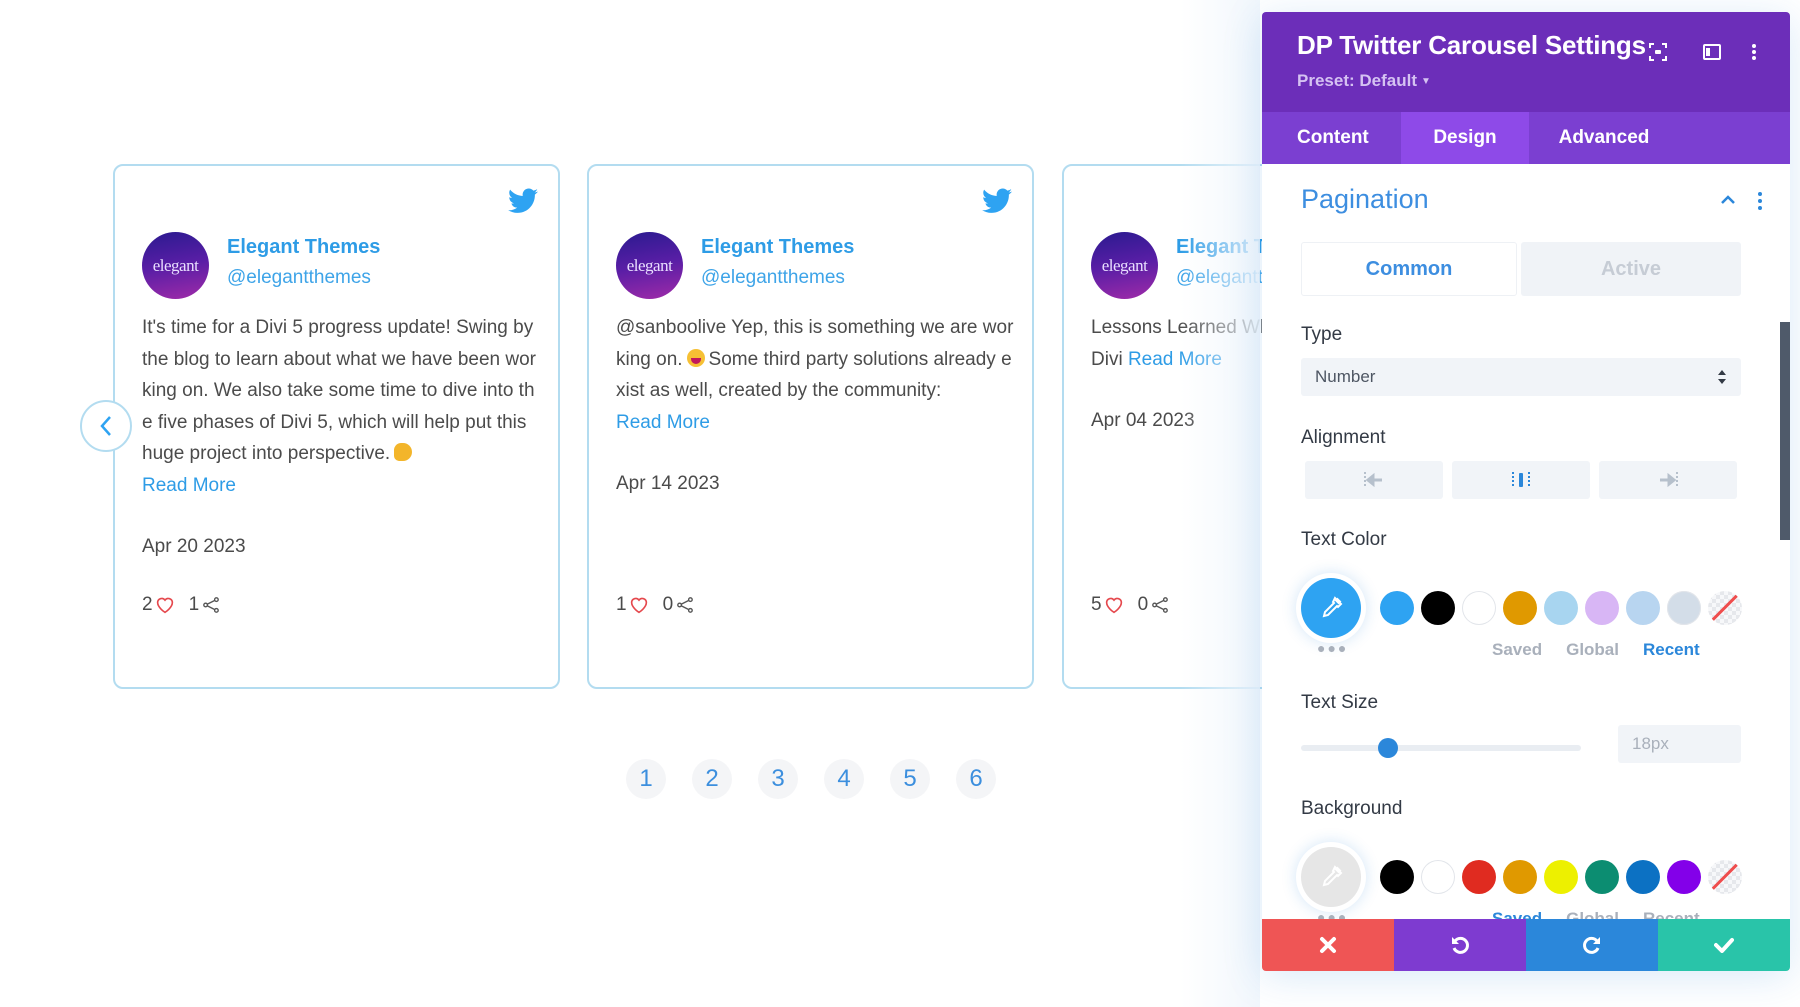  What do you see at coordinates (1409, 269) in the screenshot?
I see `subtab-common: Common` at bounding box center [1409, 269].